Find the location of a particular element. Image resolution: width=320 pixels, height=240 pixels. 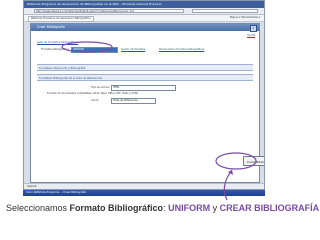

help-link: Ayuda is located at coordinates (251, 35).